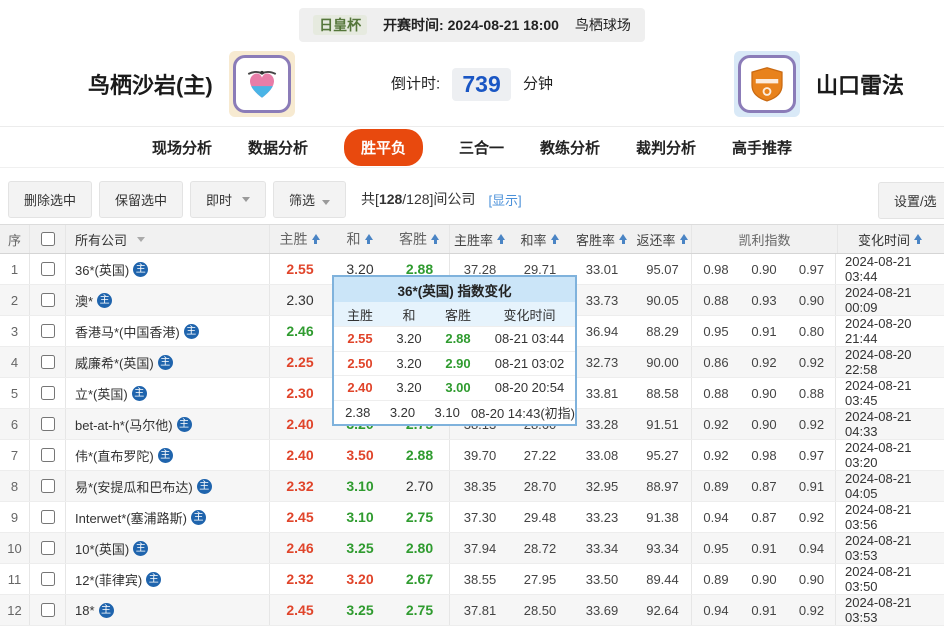  Describe the element at coordinates (716, 362) in the screenshot. I see `kelly-home: 0.86` at that location.